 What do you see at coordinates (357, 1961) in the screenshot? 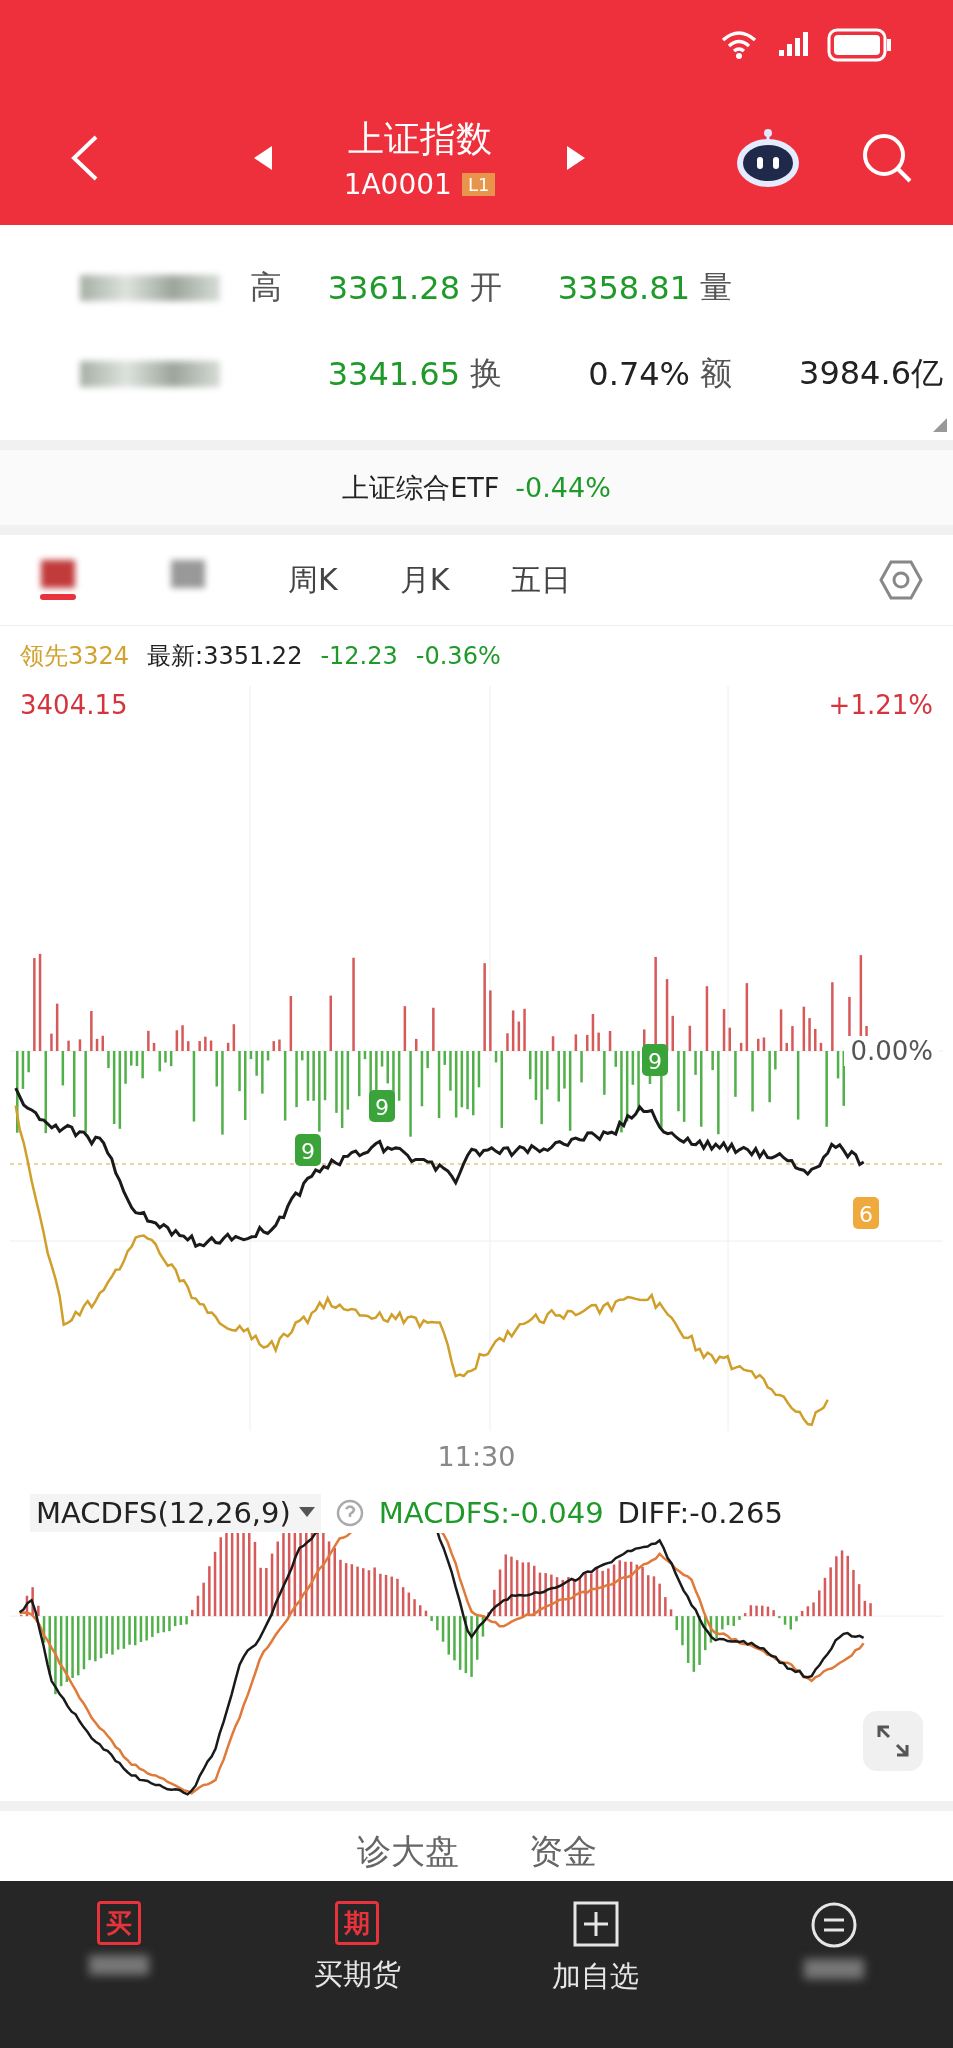
I see `nav-item: 期 买期货` at bounding box center [357, 1961].